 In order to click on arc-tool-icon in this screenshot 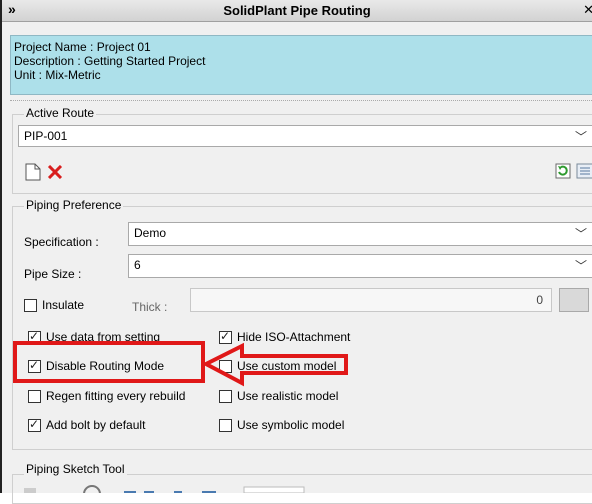, I will do `click(92, 489)`.